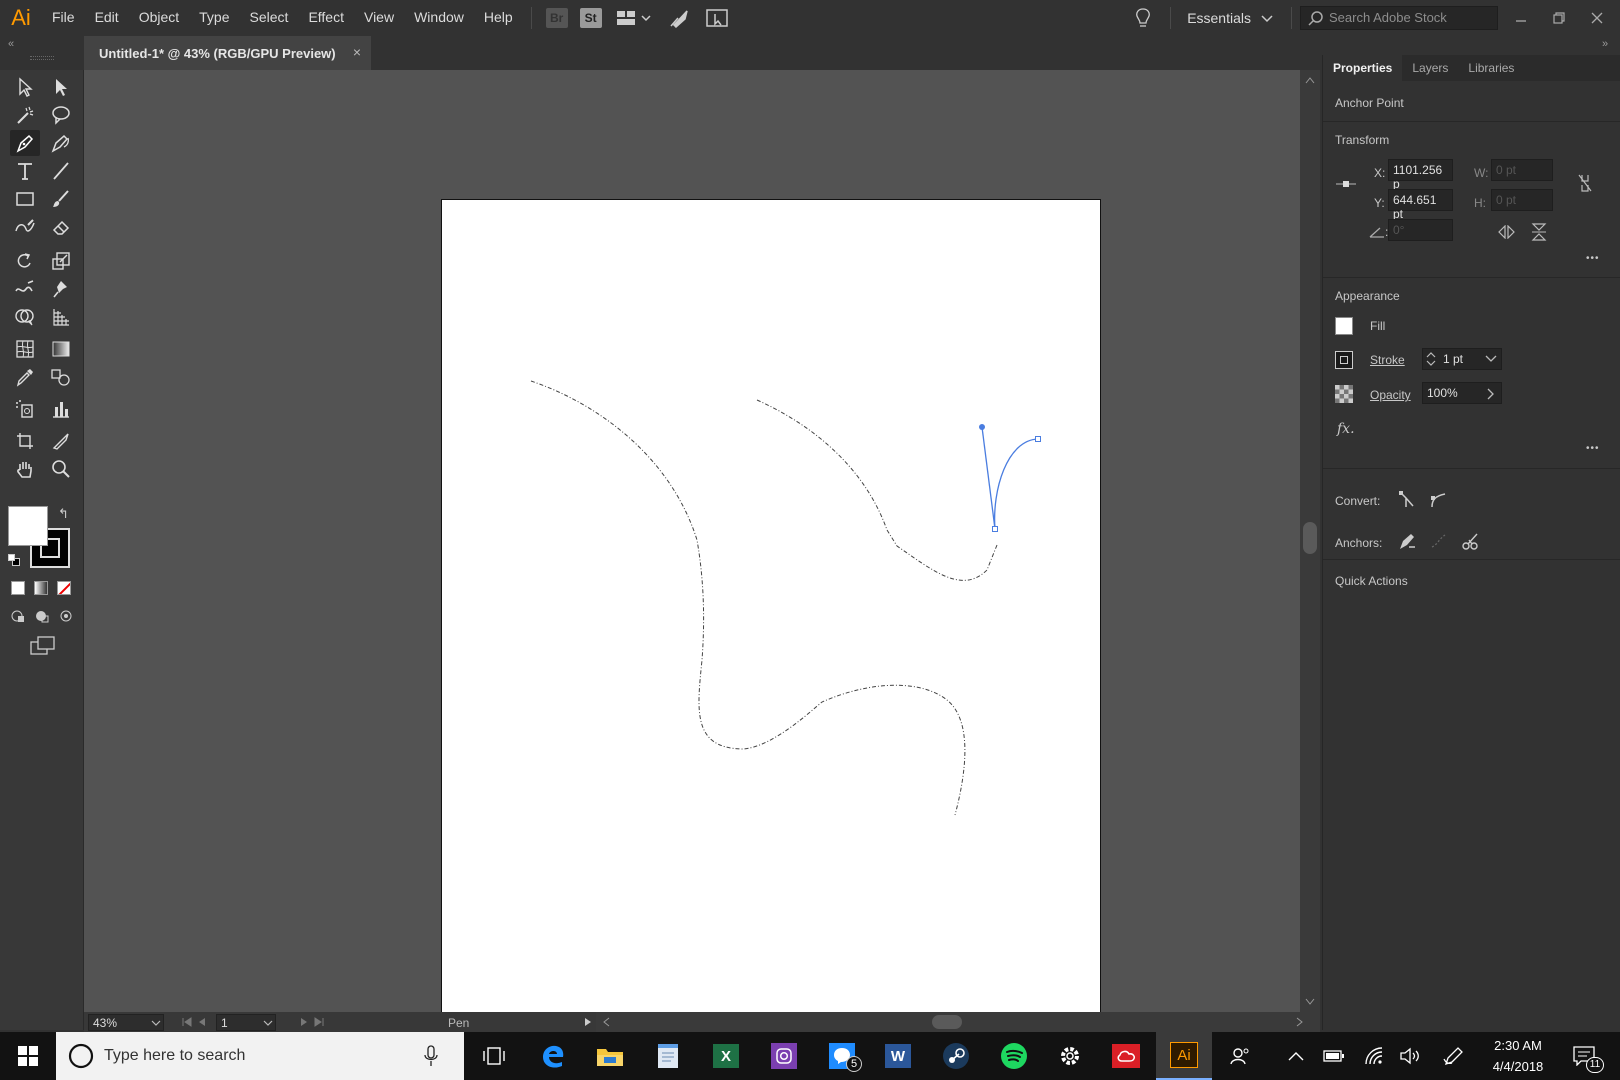  What do you see at coordinates (668, 1056) in the screenshot?
I see `notepad-app` at bounding box center [668, 1056].